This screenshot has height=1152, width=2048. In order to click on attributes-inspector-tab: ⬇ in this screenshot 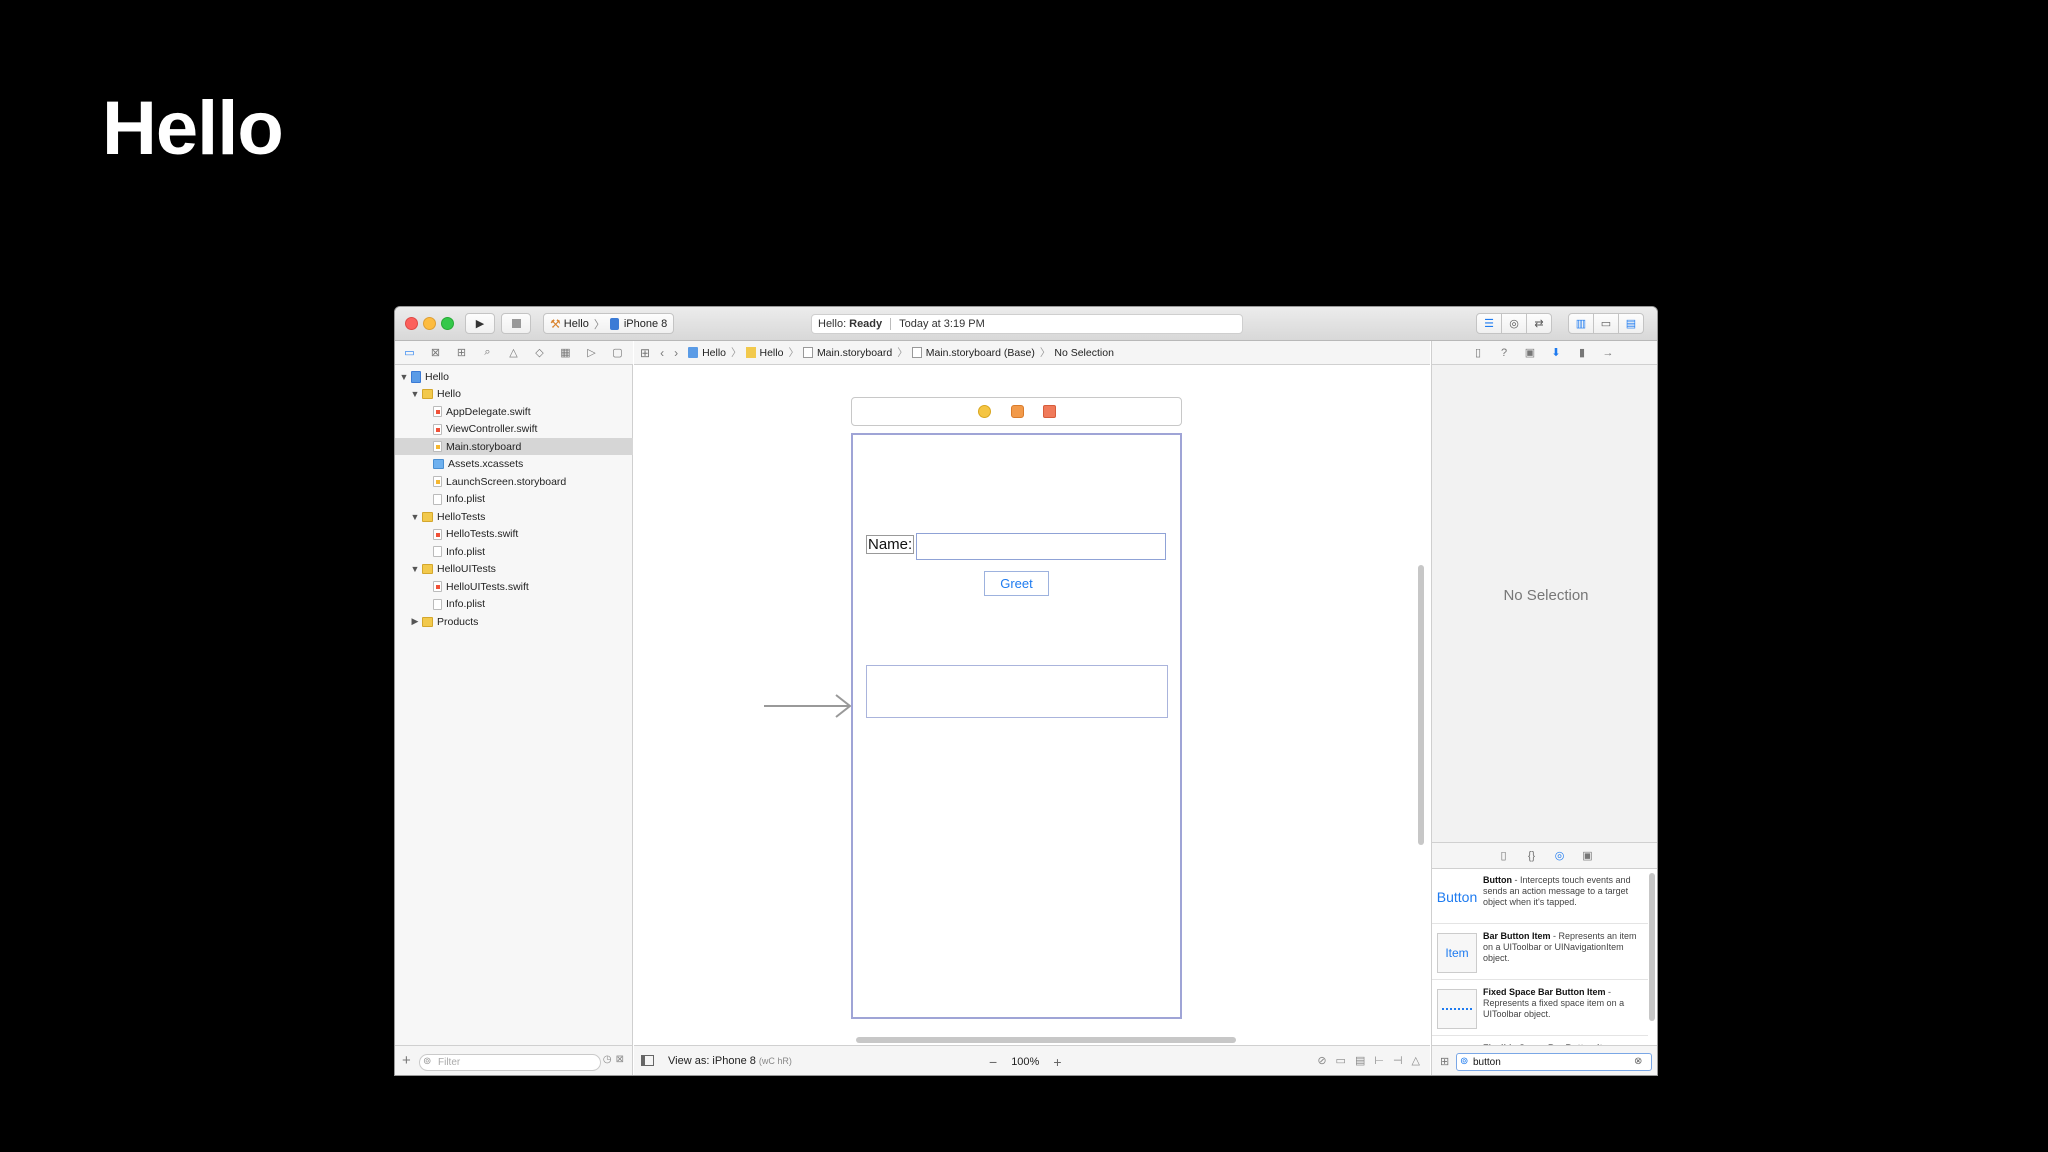, I will do `click(1556, 352)`.